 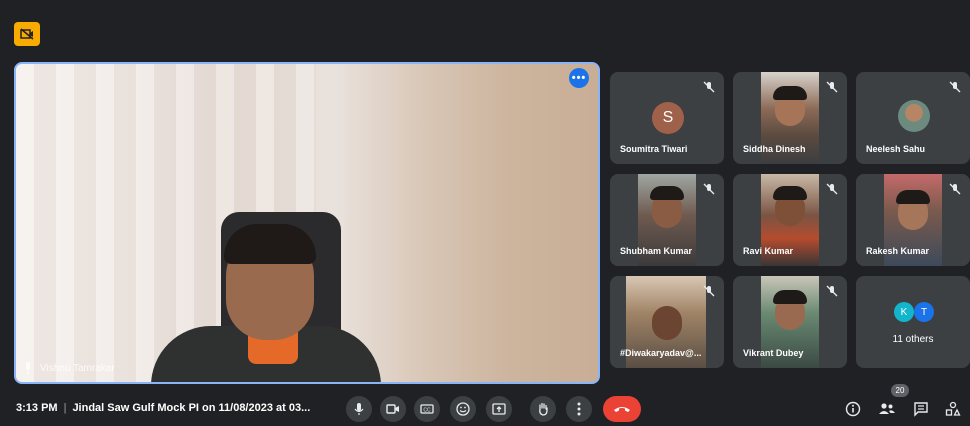 I want to click on captions-button: CC, so click(x=427, y=409).